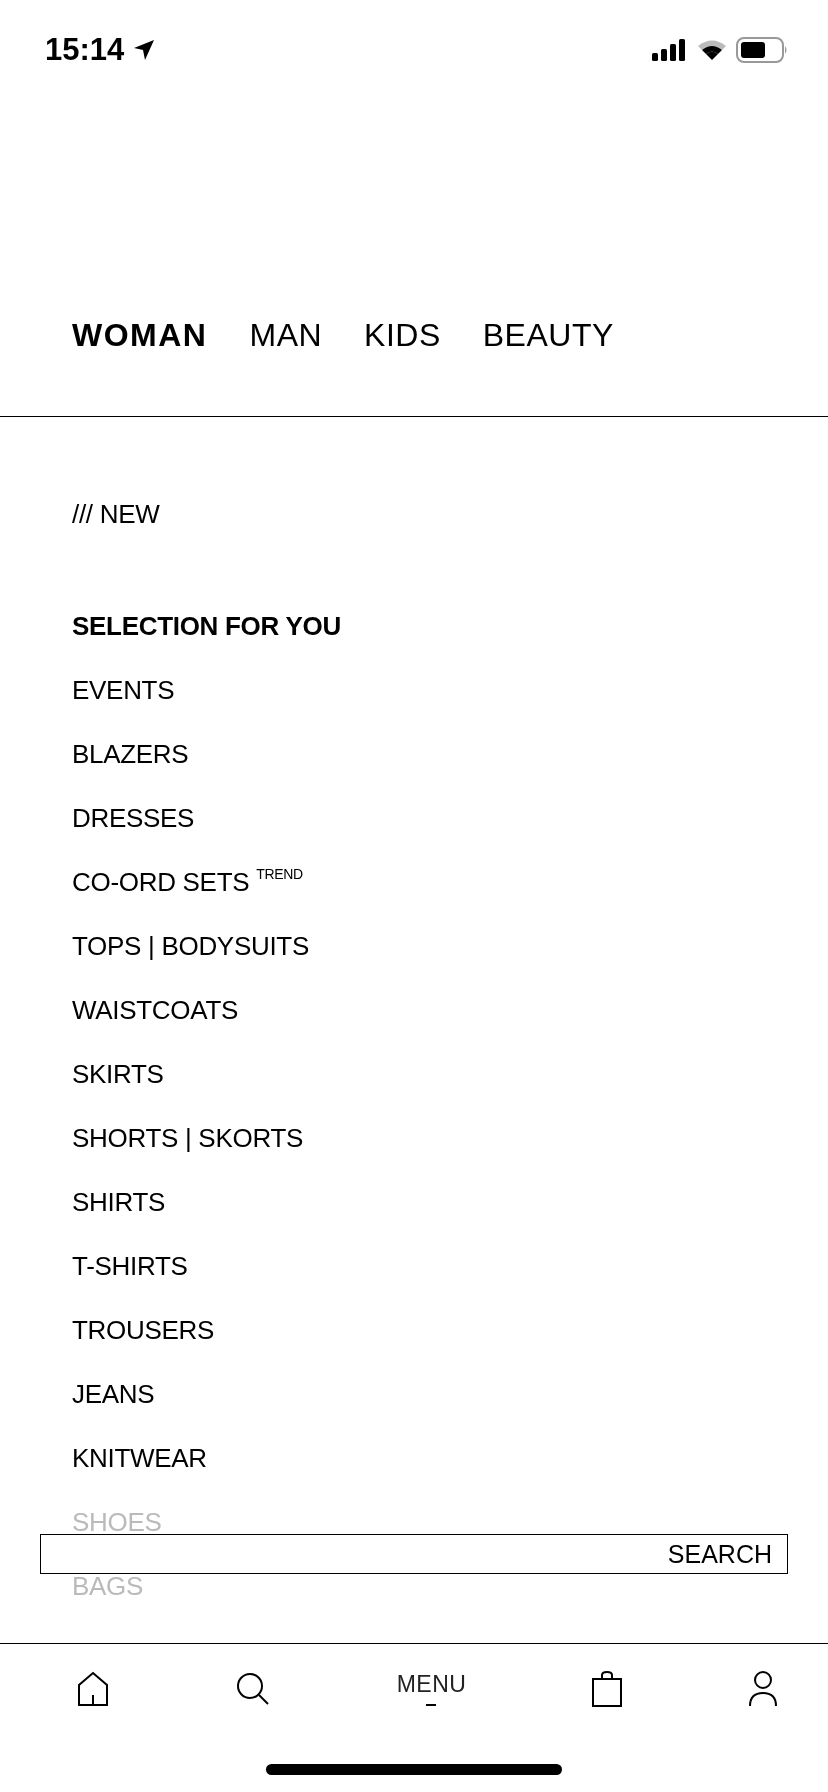  I want to click on category-tab: KIDS, so click(402, 335).